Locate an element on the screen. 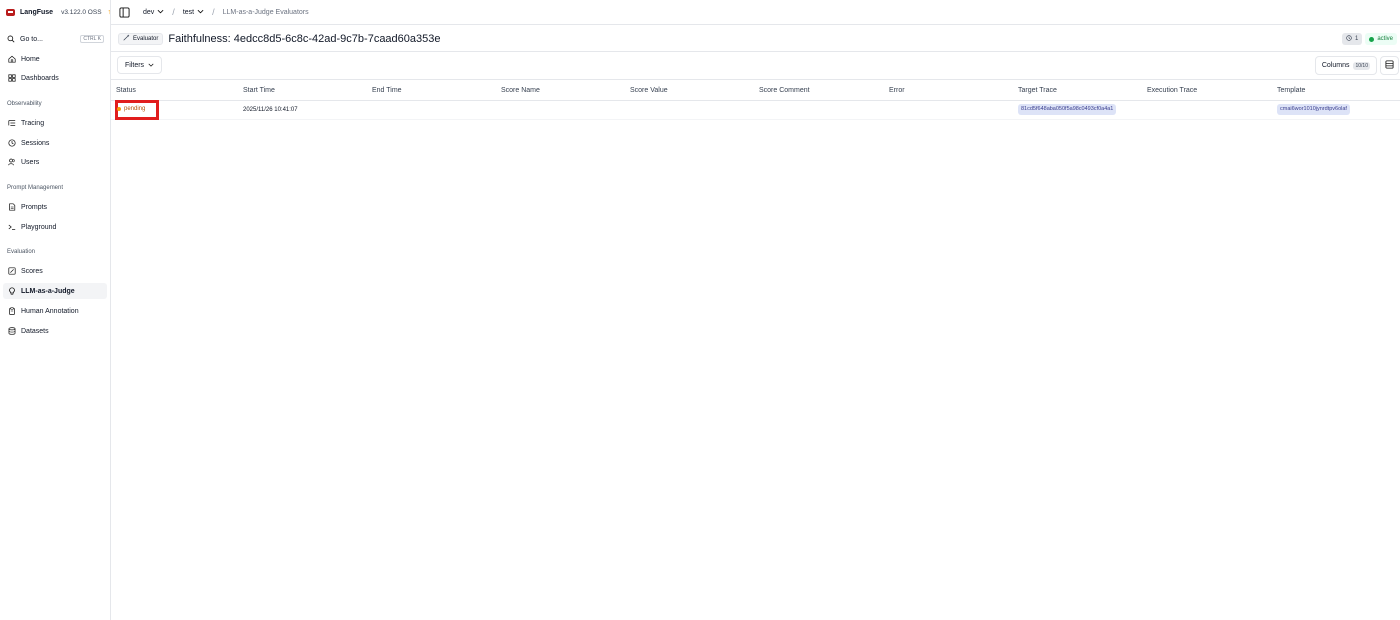 The height and width of the screenshot is (620, 1400). database-icon is located at coordinates (11, 331).